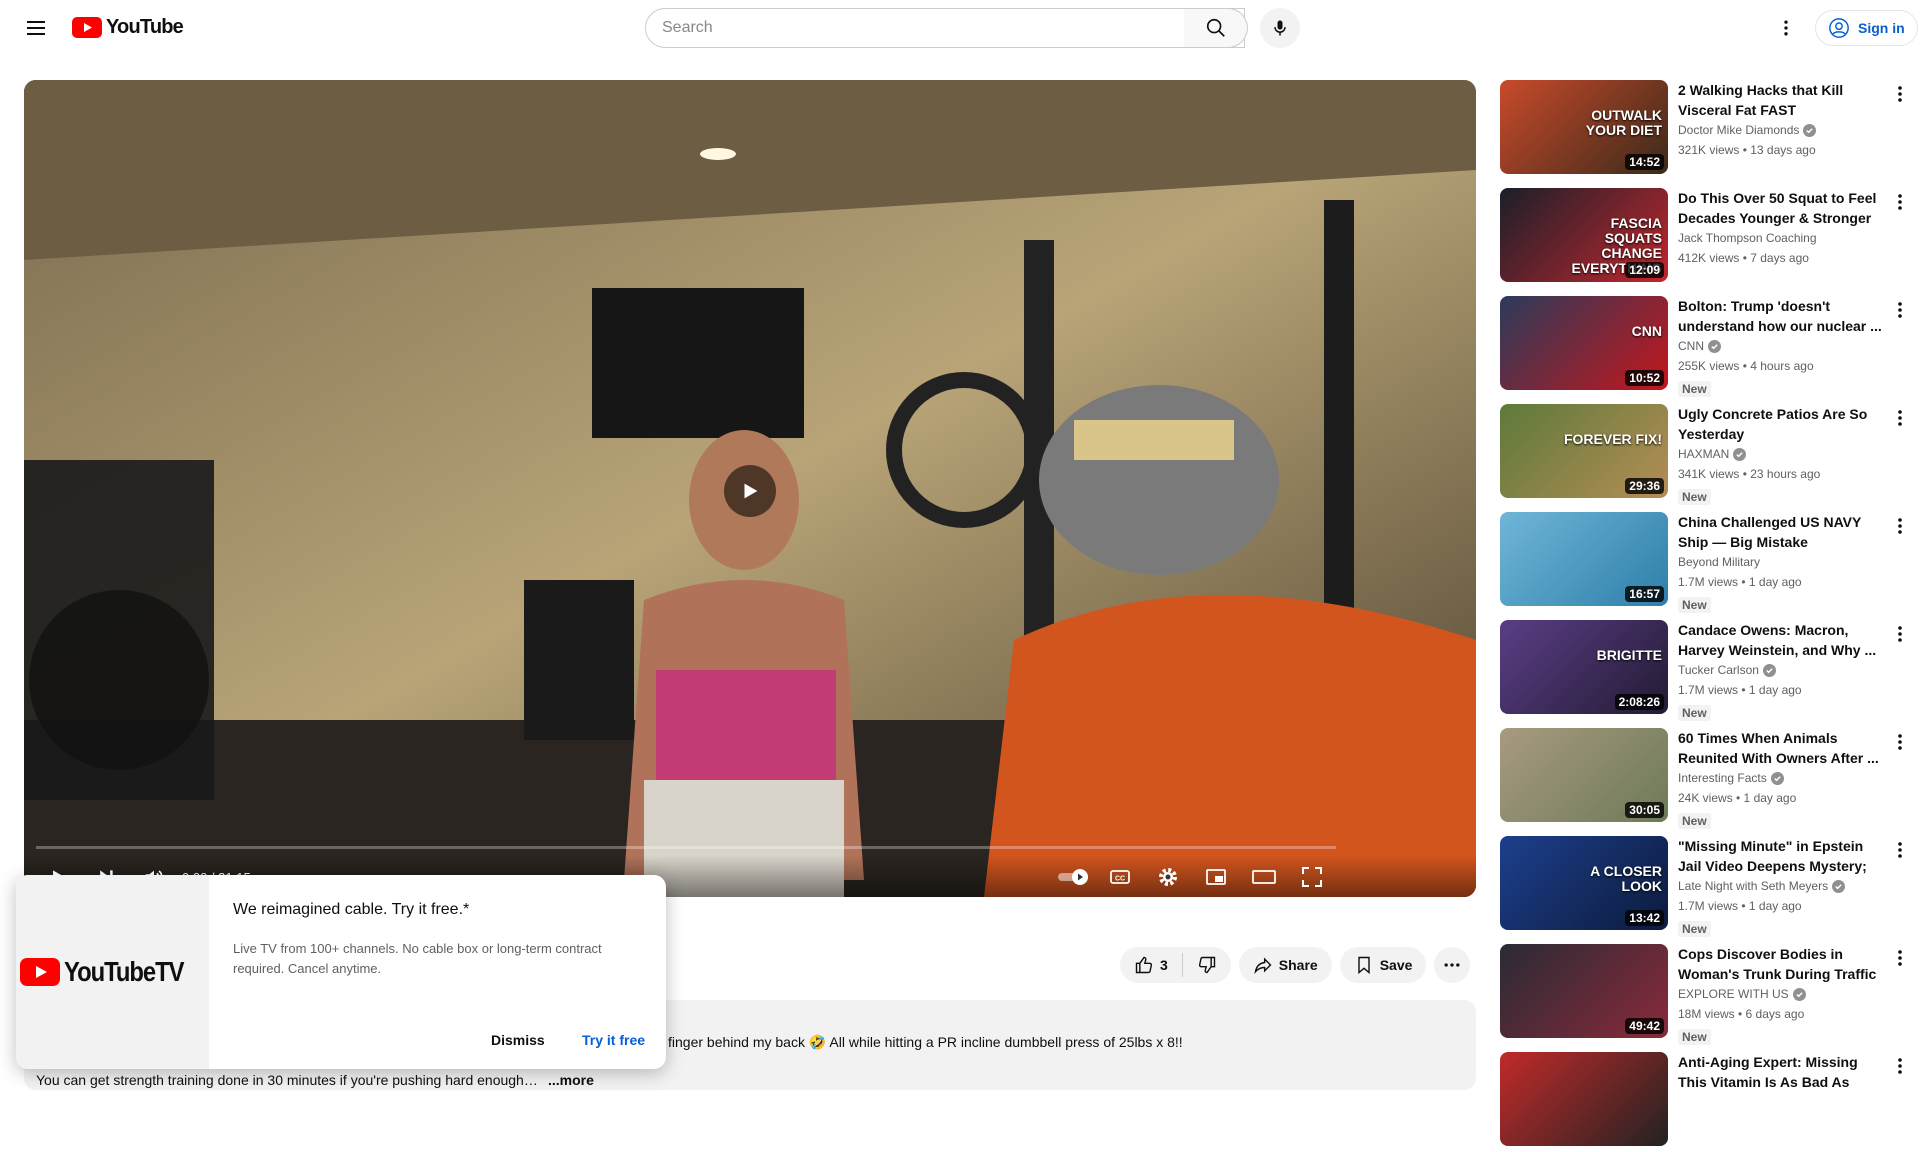  What do you see at coordinates (1629, 655) in the screenshot?
I see `thumbnail-text: BRIGITTE` at bounding box center [1629, 655].